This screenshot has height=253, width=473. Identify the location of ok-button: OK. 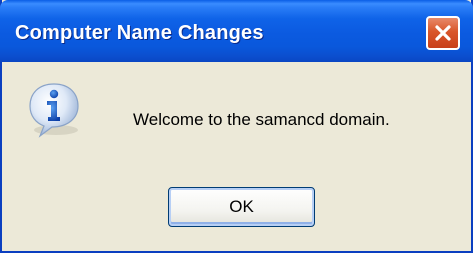
(241, 207).